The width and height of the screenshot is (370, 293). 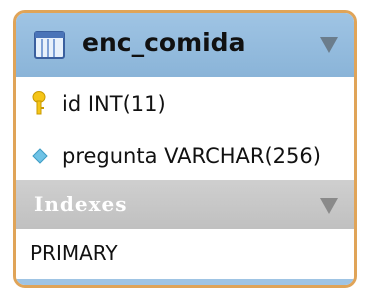 What do you see at coordinates (164, 42) in the screenshot?
I see `table-name: enc_comida` at bounding box center [164, 42].